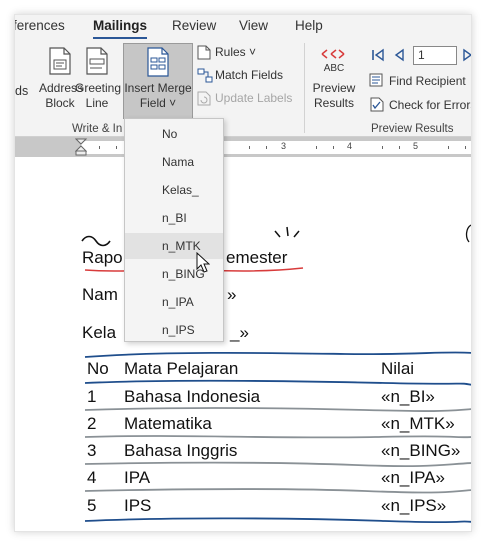  I want to click on match-fields-icon, so click(205, 75).